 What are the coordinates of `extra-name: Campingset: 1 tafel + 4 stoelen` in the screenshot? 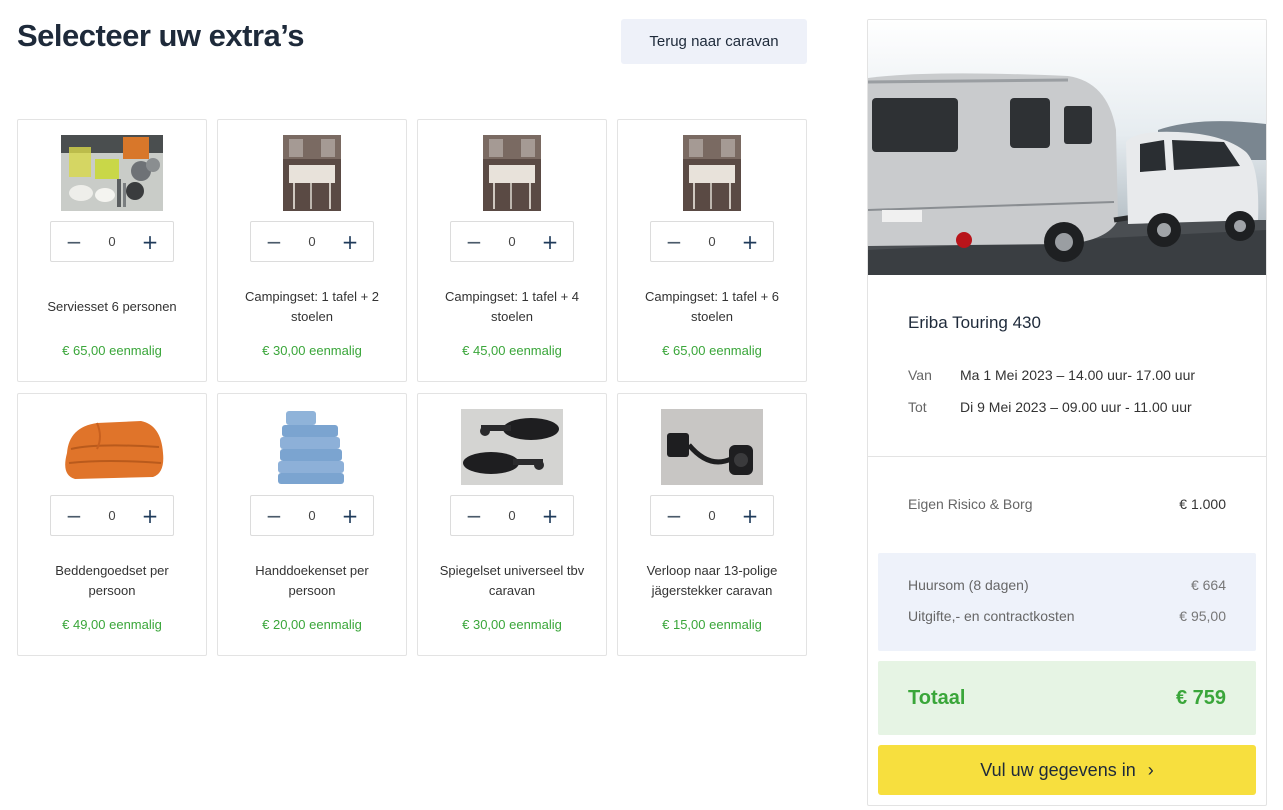 It's located at (512, 306).